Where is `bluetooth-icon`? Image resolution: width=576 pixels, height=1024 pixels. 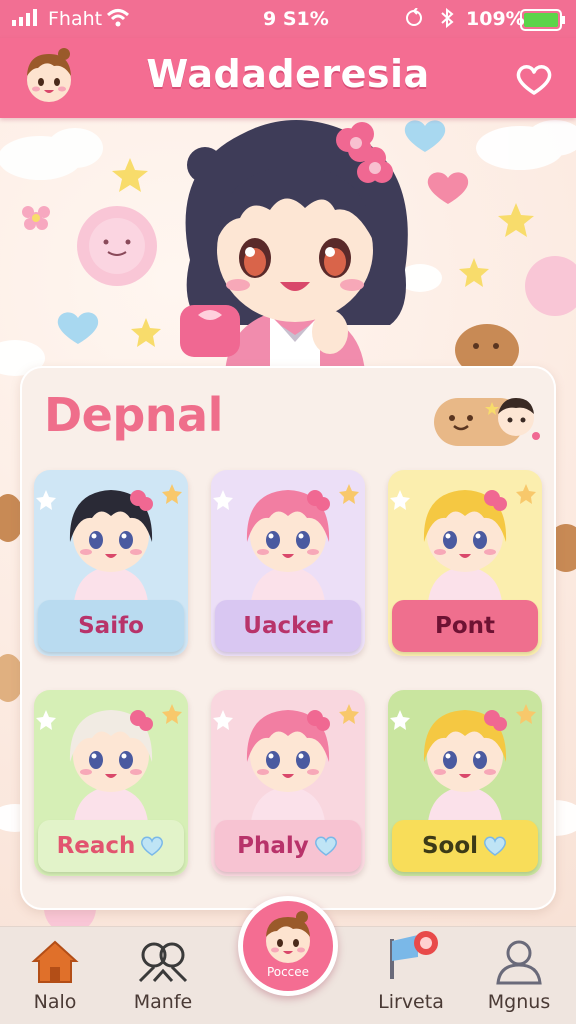 bluetooth-icon is located at coordinates (447, 20).